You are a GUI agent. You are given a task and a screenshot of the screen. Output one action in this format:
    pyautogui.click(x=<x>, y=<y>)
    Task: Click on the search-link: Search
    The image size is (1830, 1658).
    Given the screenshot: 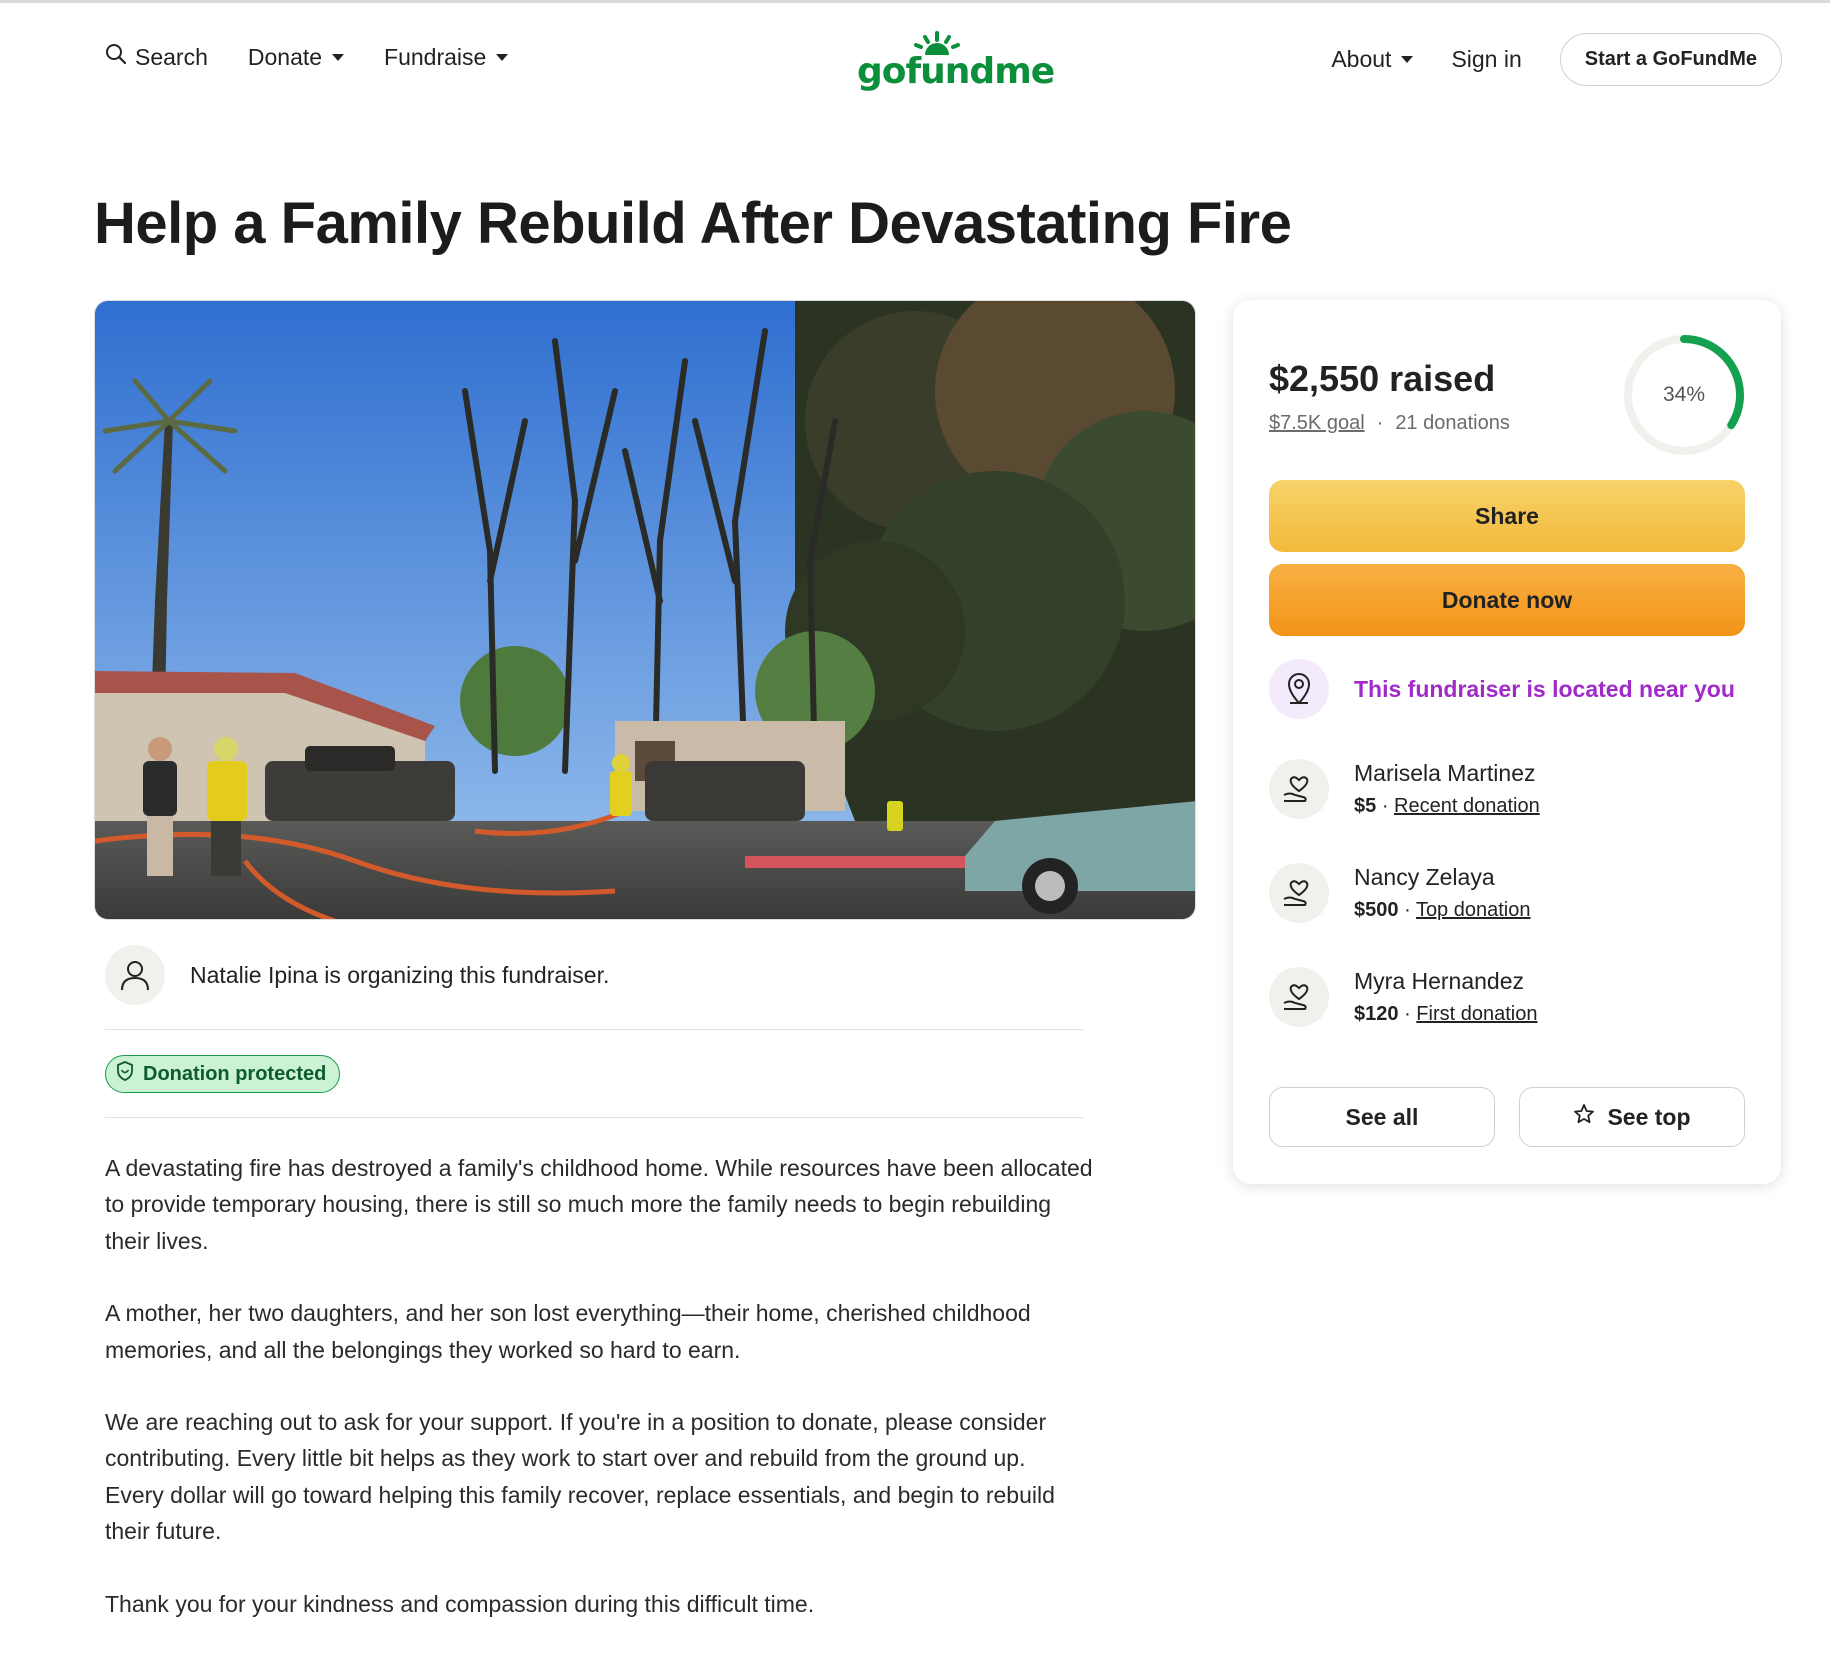 What is the action you would take?
    pyautogui.click(x=156, y=57)
    